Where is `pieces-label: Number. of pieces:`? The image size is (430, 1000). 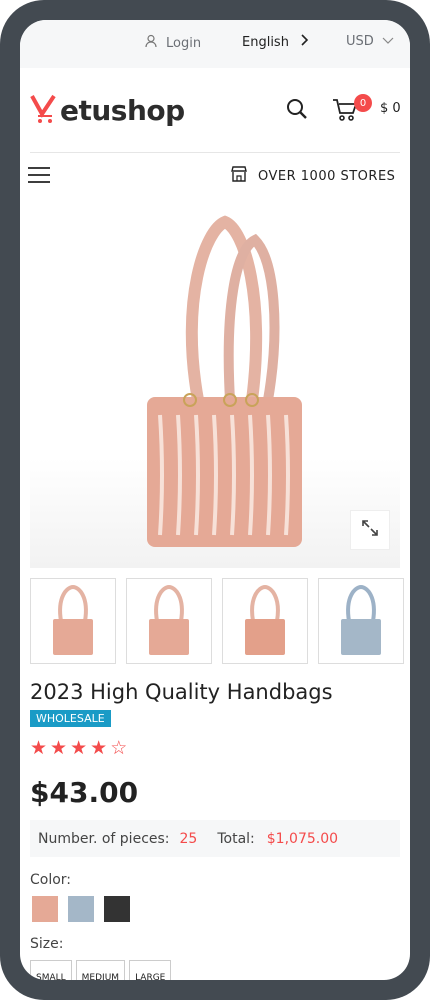 pieces-label: Number. of pieces: is located at coordinates (104, 838).